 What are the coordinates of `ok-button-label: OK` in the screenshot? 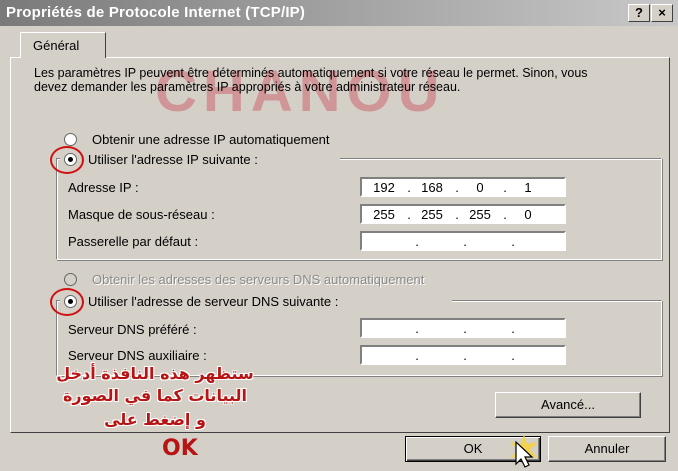 It's located at (473, 448).